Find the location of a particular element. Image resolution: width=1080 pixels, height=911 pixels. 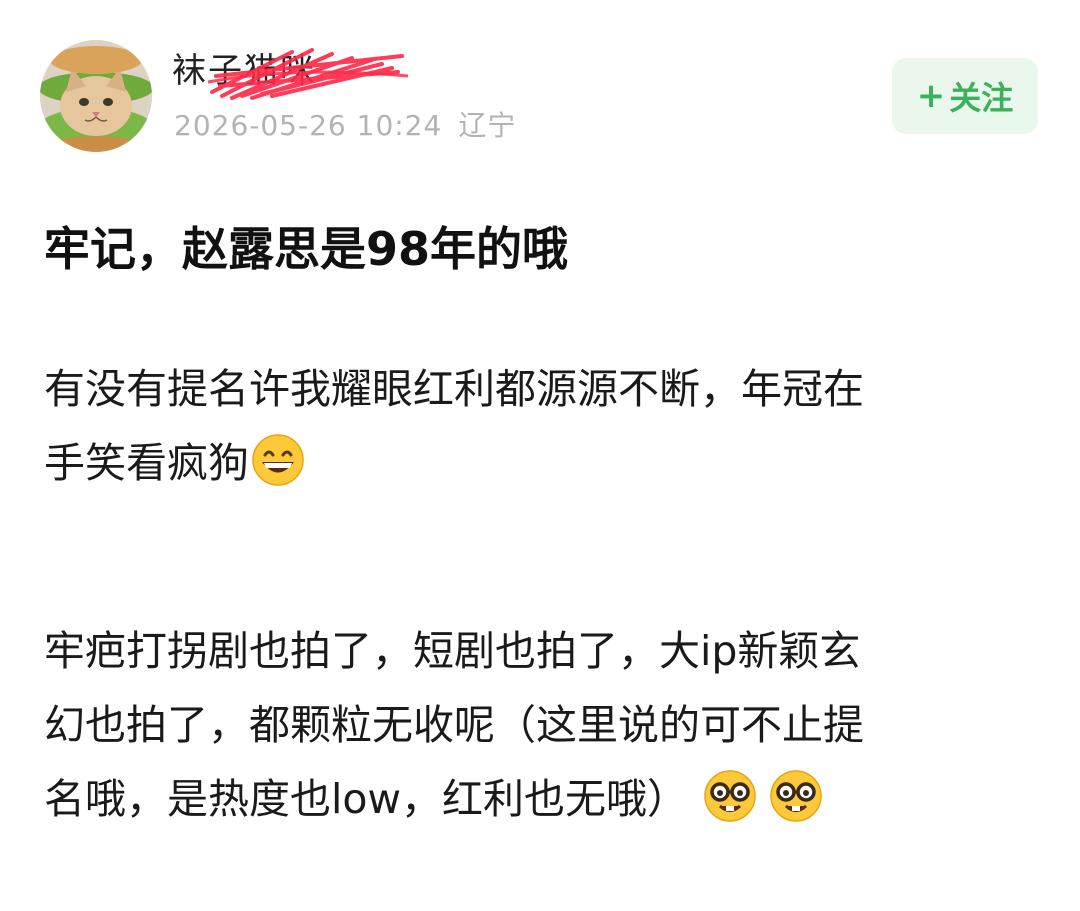

post-meta: 2026-05-26 10:24 辽宁 is located at coordinates (345, 126).